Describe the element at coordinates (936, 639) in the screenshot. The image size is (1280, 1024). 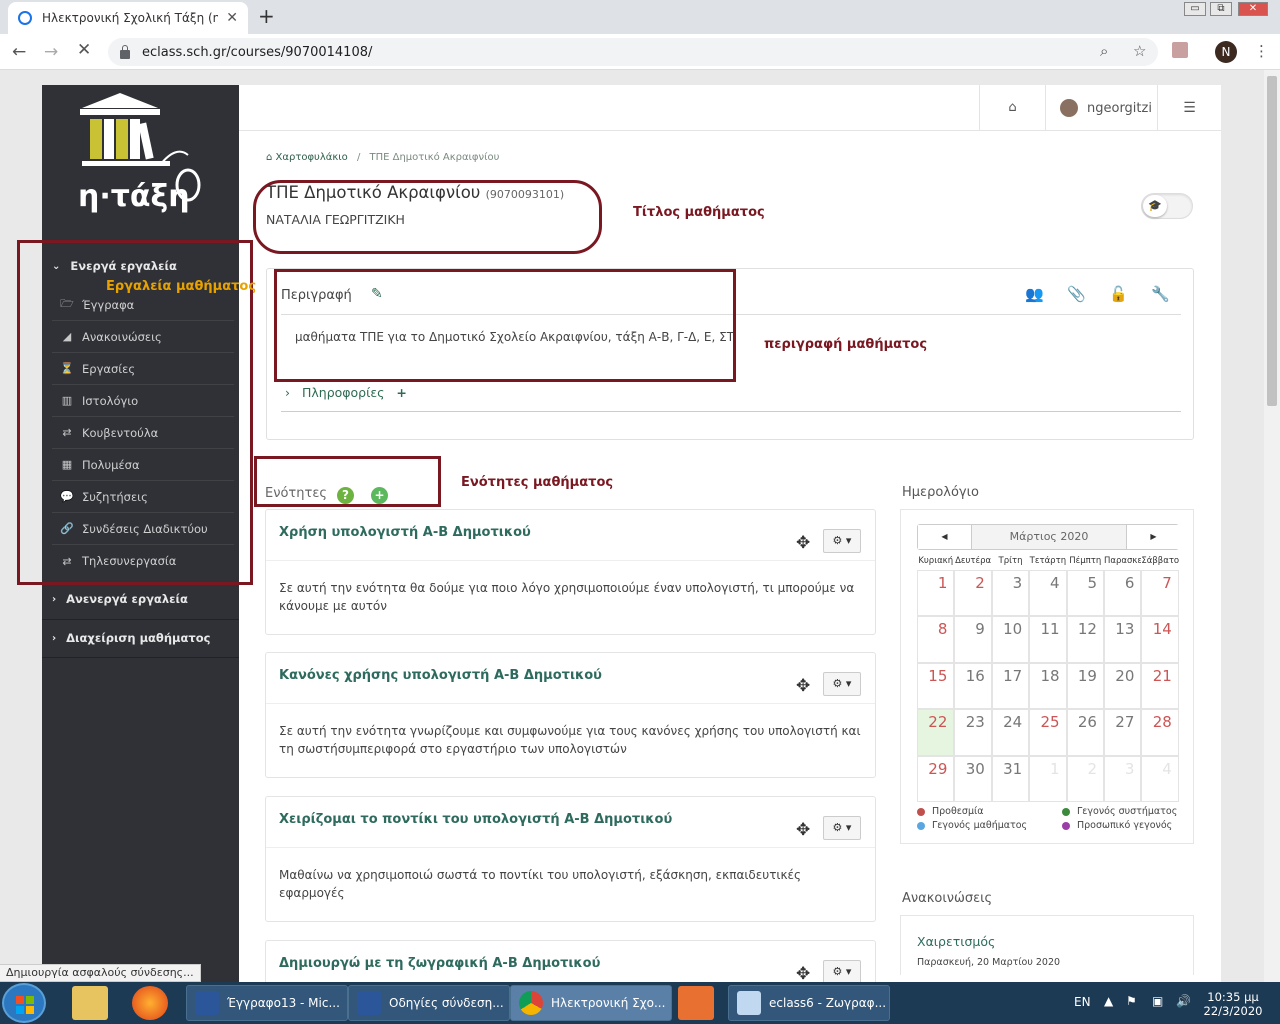
I see `calendar-day: 8` at that location.